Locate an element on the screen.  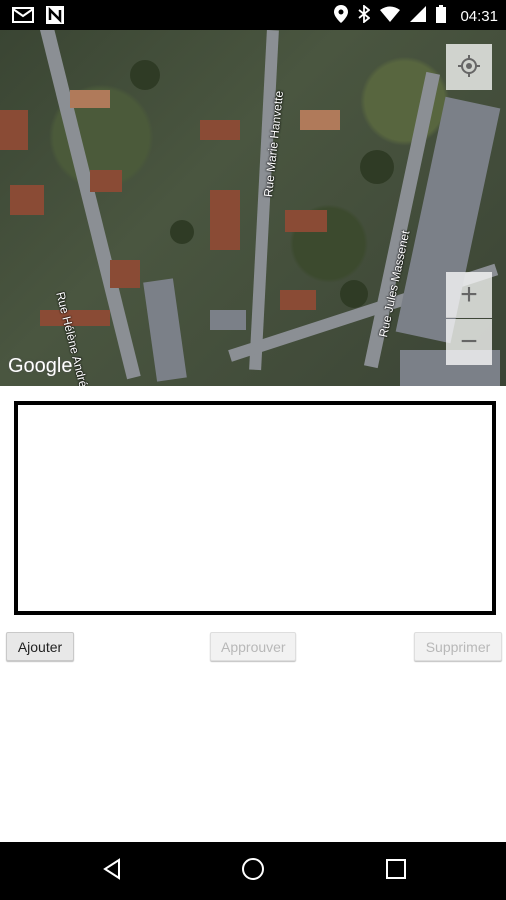
my-location-button is located at coordinates (469, 67).